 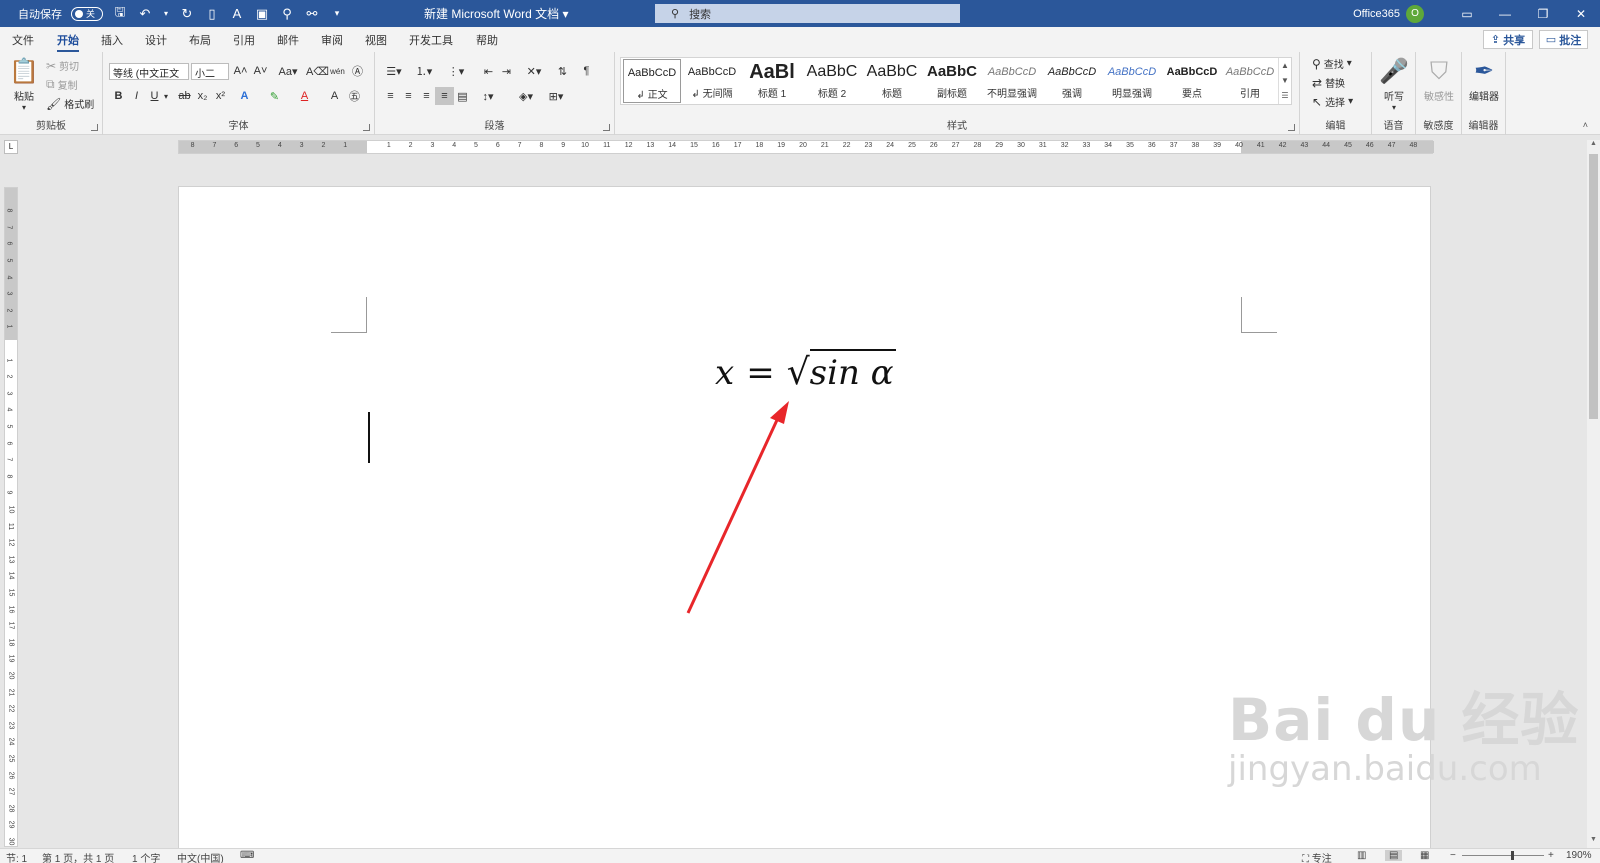 What do you see at coordinates (1593, 286) in the screenshot?
I see `scroll-thumb` at bounding box center [1593, 286].